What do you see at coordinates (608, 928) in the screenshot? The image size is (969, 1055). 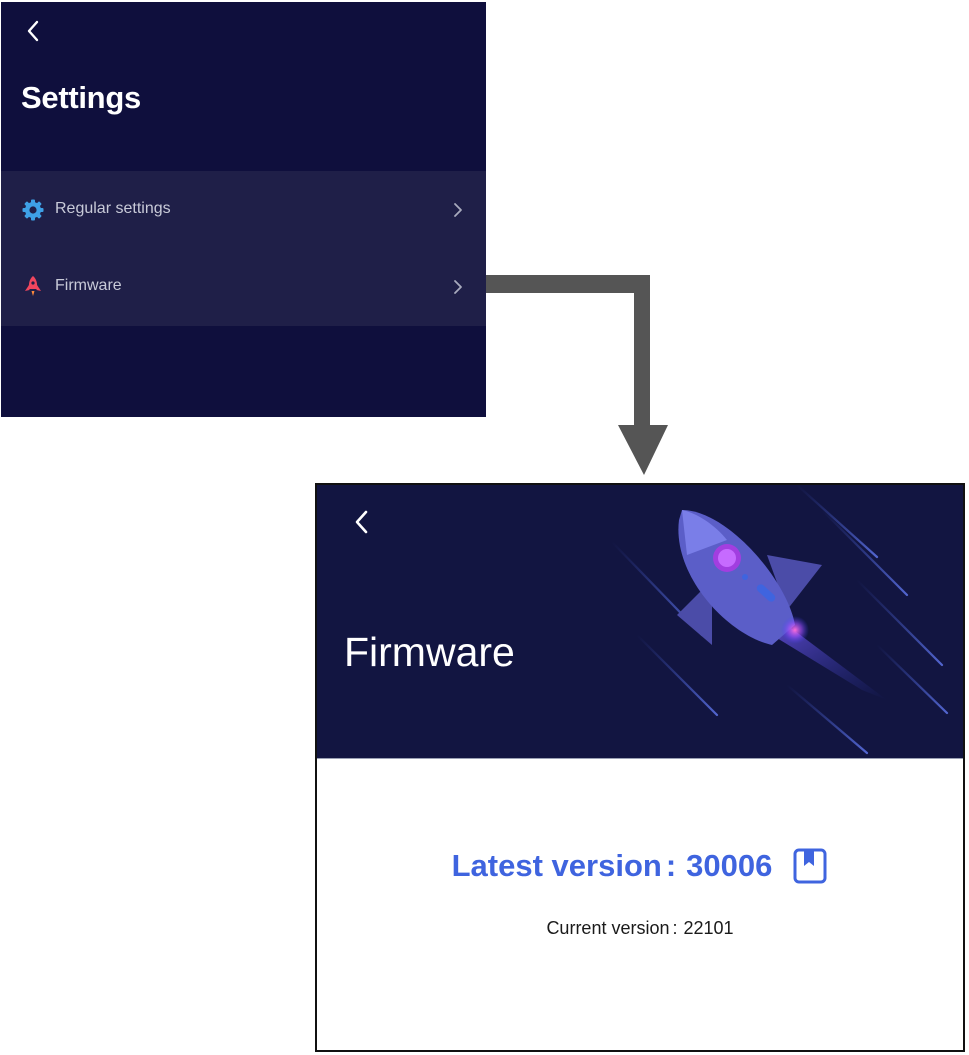 I see `current-version-label: Current version` at bounding box center [608, 928].